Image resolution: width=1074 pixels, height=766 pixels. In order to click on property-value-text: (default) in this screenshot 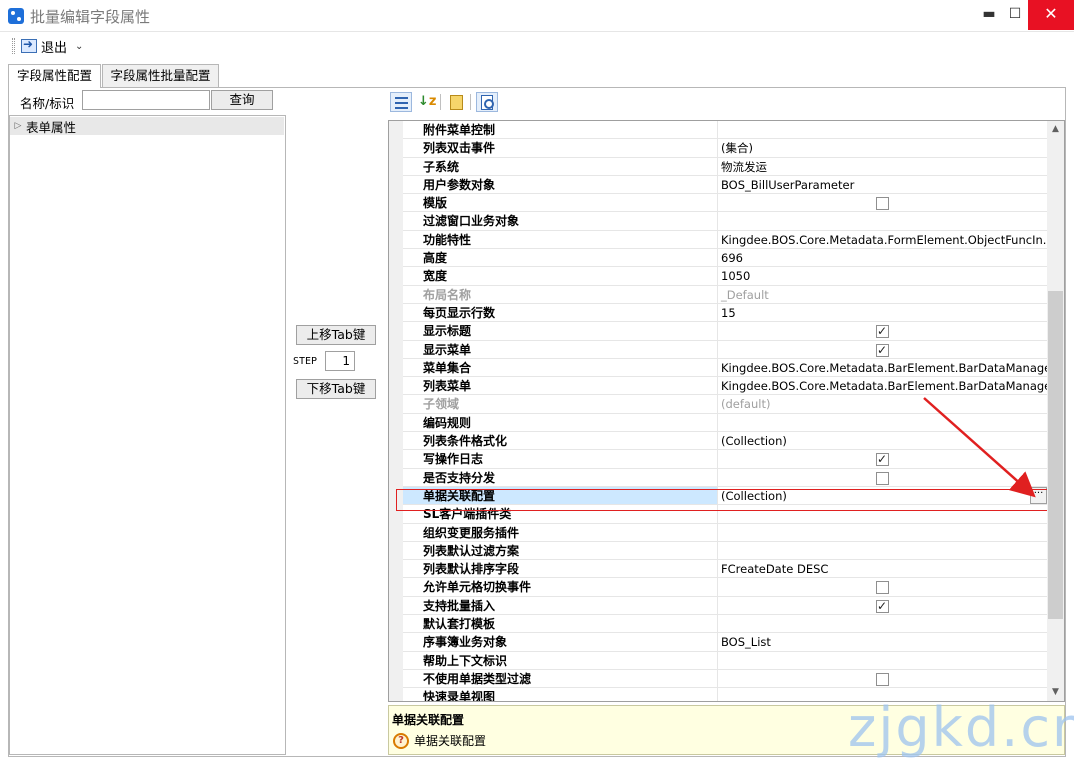, I will do `click(746, 404)`.